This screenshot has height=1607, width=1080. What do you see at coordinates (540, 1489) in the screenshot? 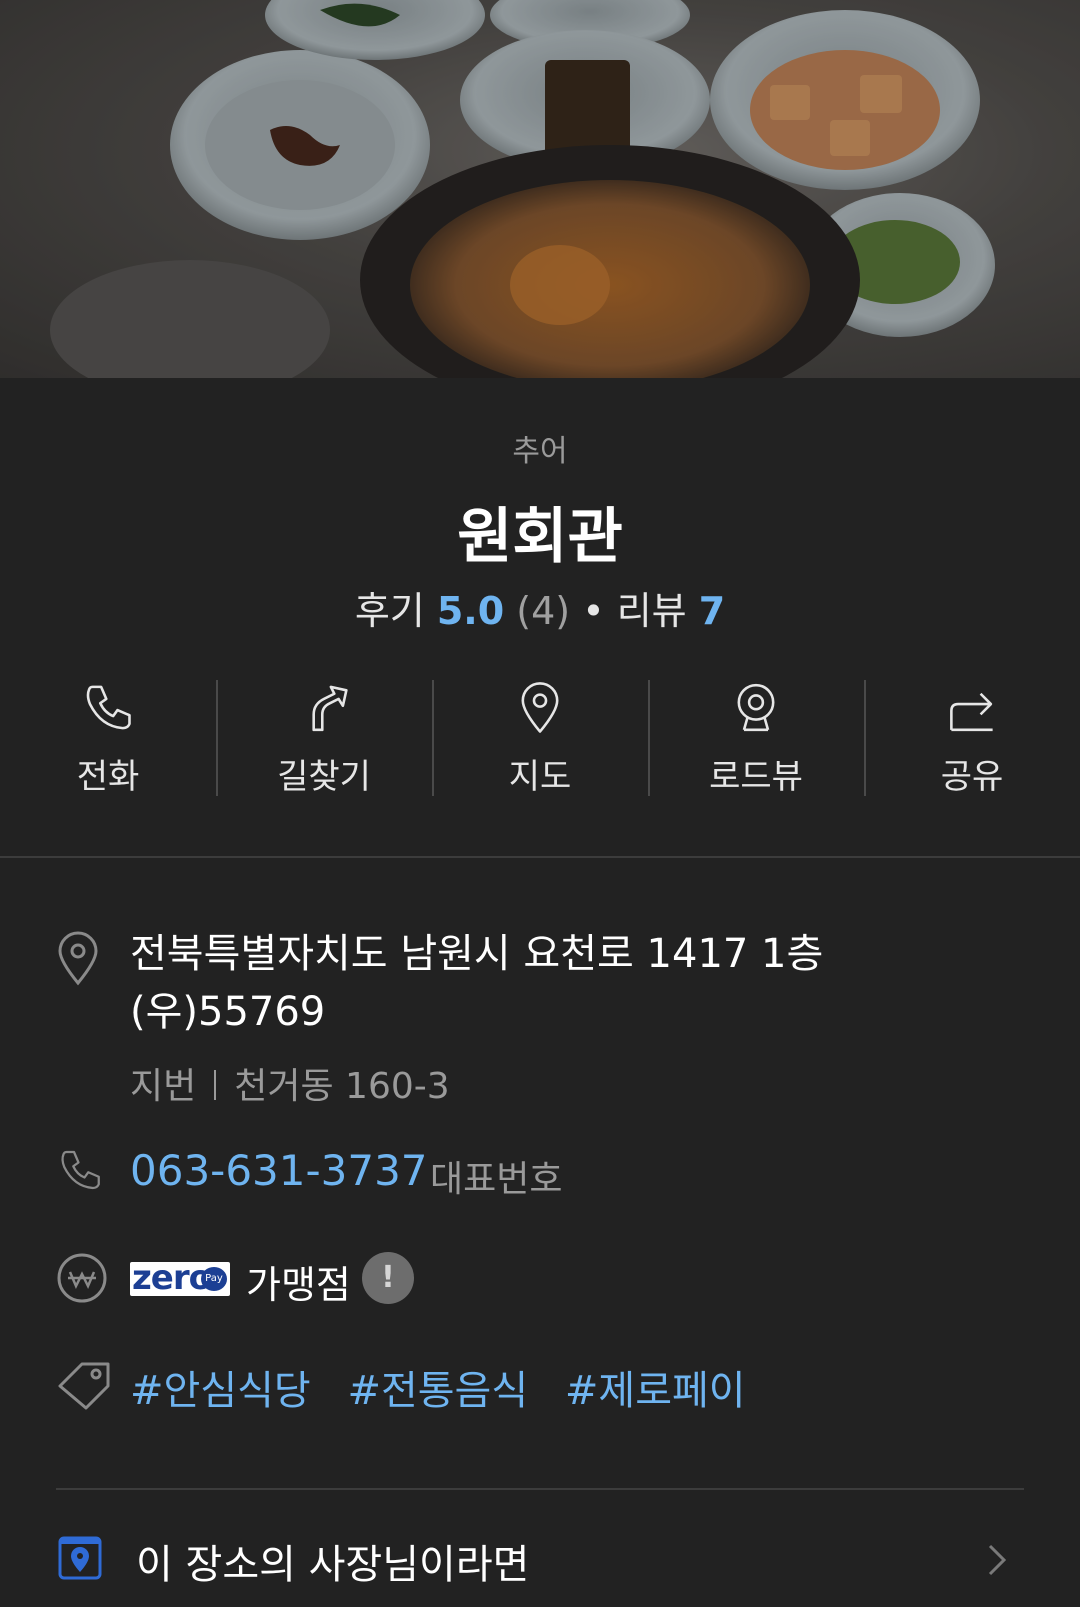
I see `owner-divider` at bounding box center [540, 1489].